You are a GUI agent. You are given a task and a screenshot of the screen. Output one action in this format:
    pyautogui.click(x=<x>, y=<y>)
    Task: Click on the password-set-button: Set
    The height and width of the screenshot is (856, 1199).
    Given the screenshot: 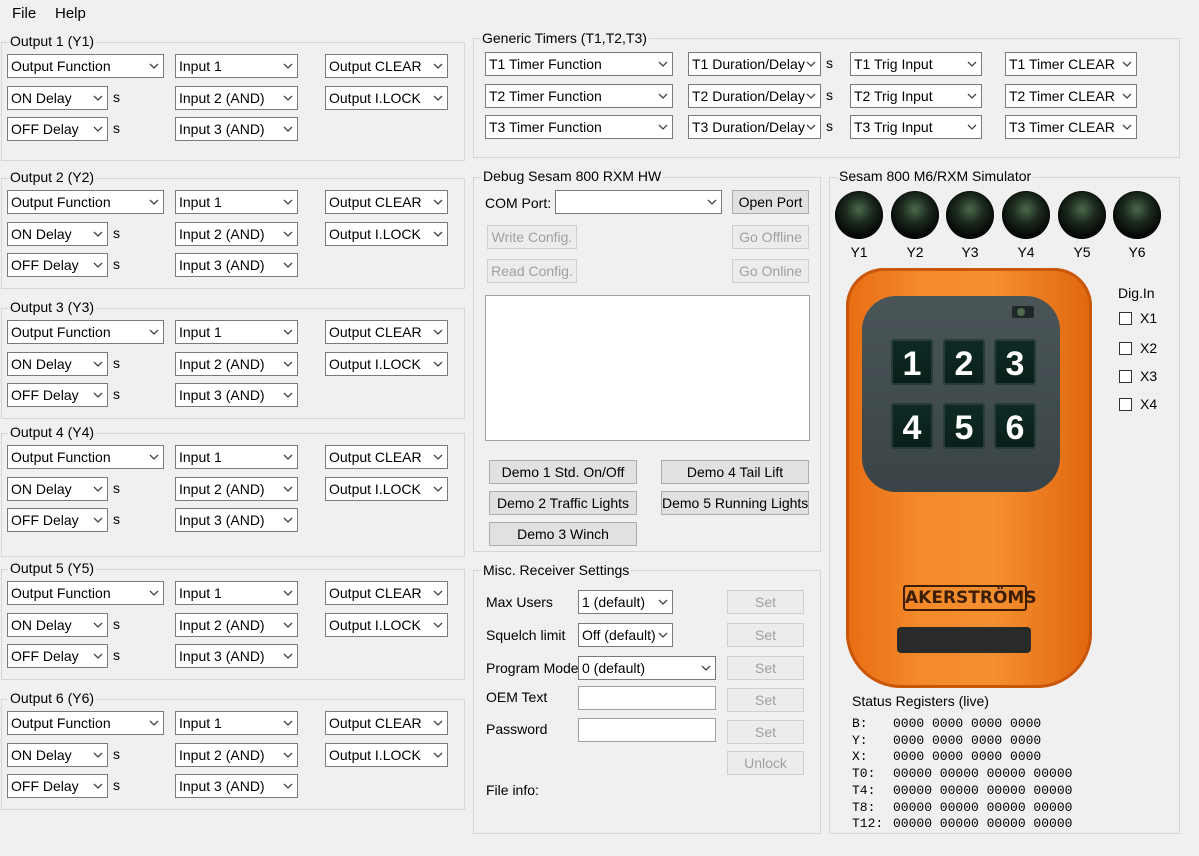 What is the action you would take?
    pyautogui.click(x=765, y=732)
    